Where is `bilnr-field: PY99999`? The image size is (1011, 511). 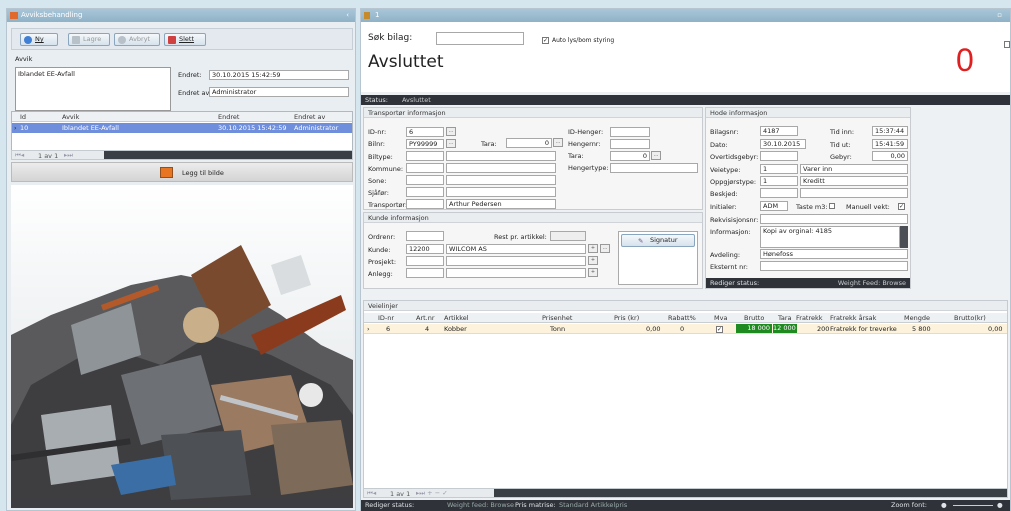 bilnr-field: PY99999 is located at coordinates (425, 144).